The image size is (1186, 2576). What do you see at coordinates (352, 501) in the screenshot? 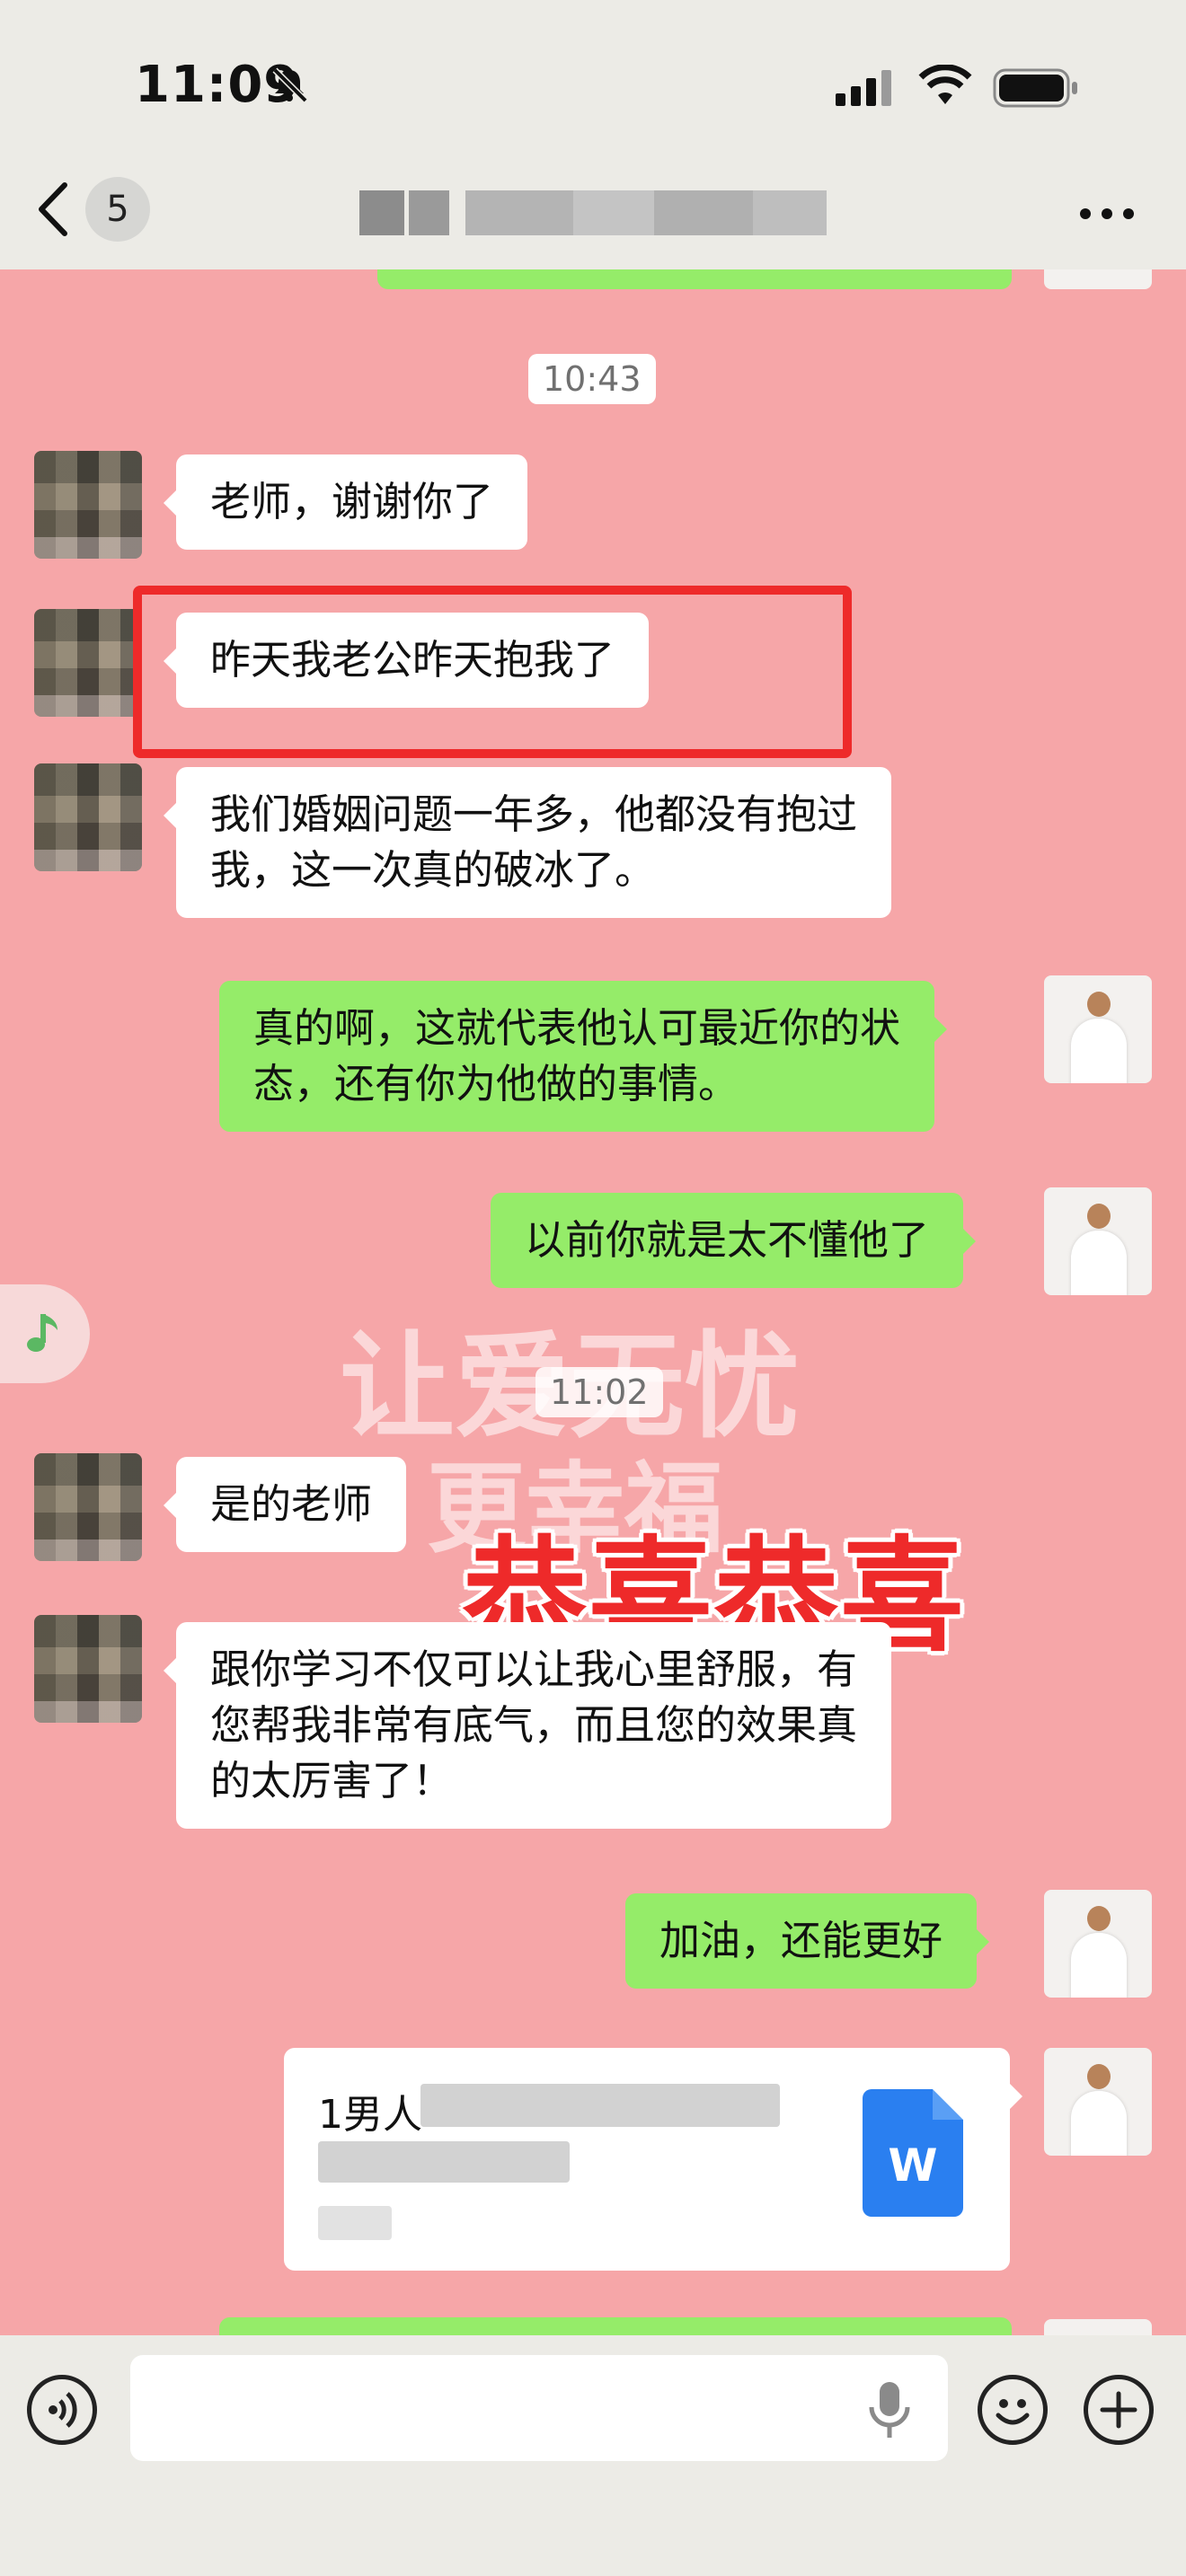
I see `message-text: 老师，谢谢你了` at bounding box center [352, 501].